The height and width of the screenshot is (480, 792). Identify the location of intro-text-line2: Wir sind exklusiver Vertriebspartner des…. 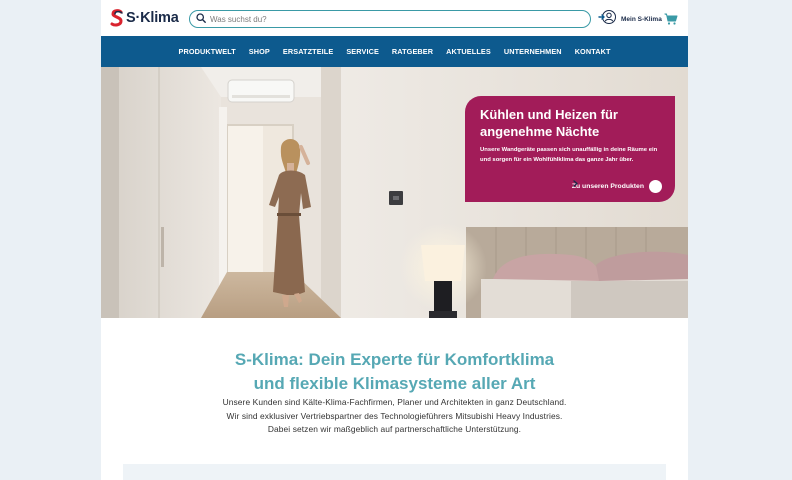
(394, 415).